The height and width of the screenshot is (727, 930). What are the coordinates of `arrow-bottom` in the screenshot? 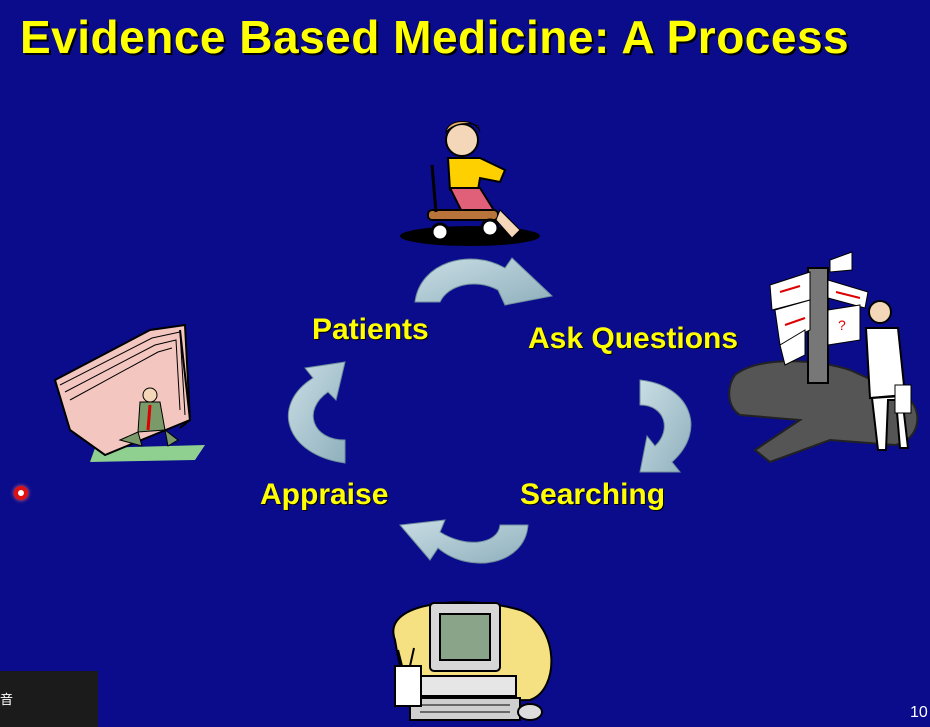 It's located at (464, 541).